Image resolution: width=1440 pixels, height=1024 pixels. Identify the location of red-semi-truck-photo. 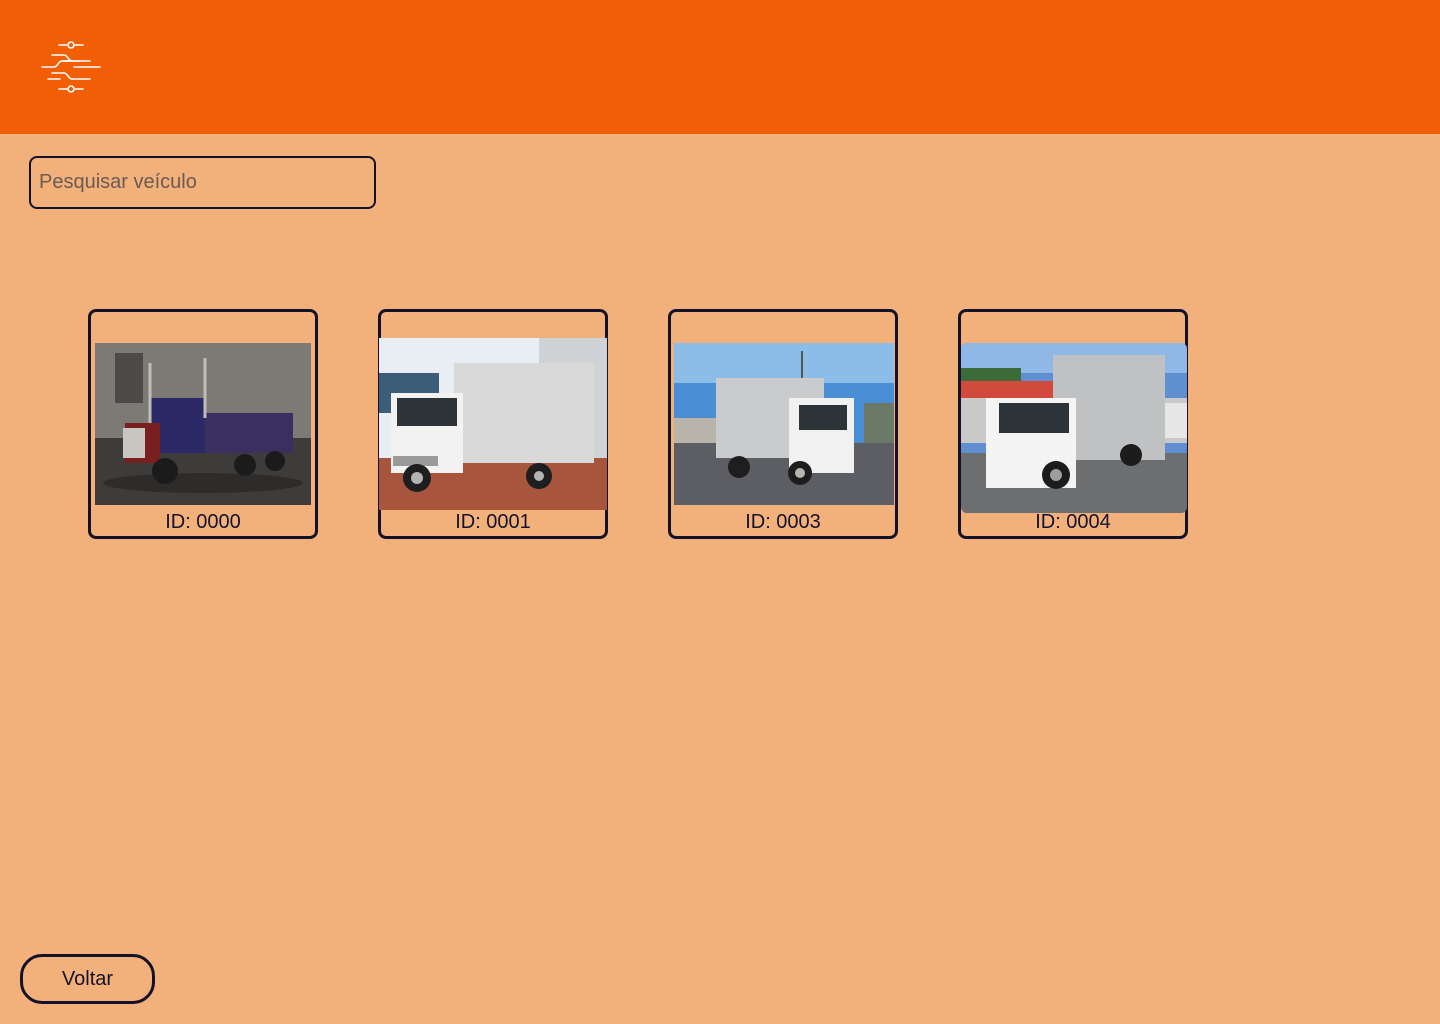
(203, 424).